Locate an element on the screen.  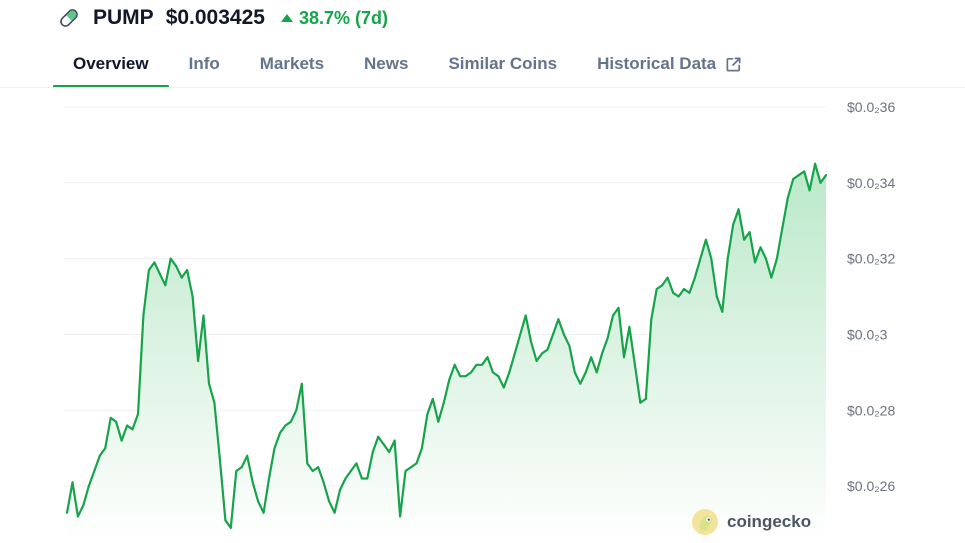
y-tick-label: $0.0₂32 is located at coordinates (871, 259).